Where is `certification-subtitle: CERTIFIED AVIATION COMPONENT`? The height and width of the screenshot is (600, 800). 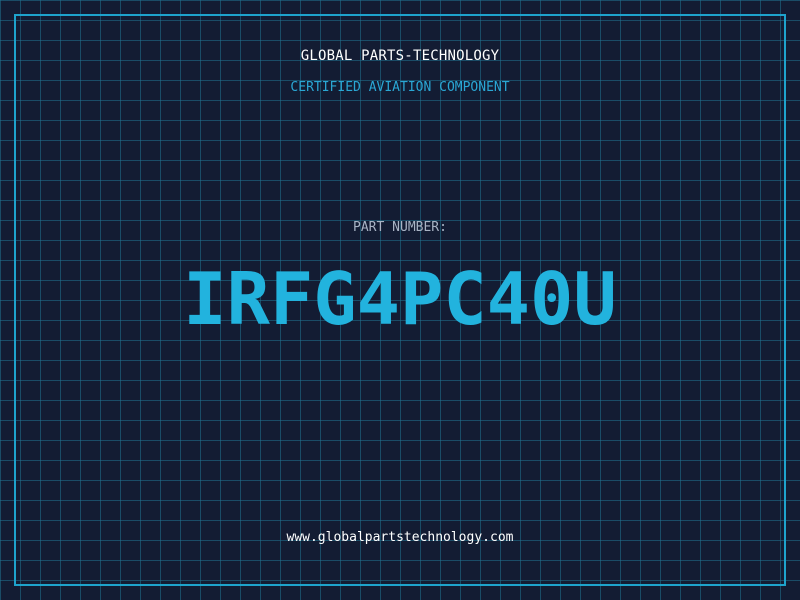
certification-subtitle: CERTIFIED AVIATION COMPONENT is located at coordinates (400, 87).